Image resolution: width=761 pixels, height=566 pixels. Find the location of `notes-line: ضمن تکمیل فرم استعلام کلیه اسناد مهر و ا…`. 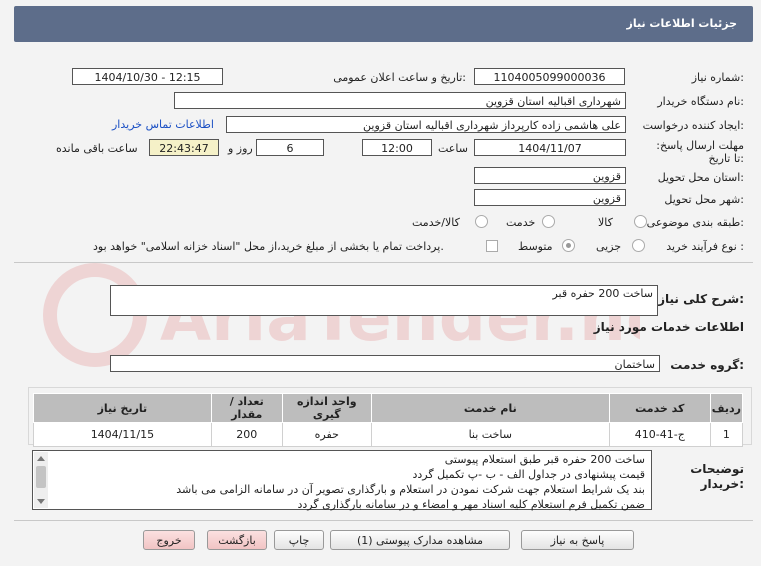

notes-line: ضمن تکمیل فرم استعلام کلیه اسناد مهر و ا… is located at coordinates (471, 504).